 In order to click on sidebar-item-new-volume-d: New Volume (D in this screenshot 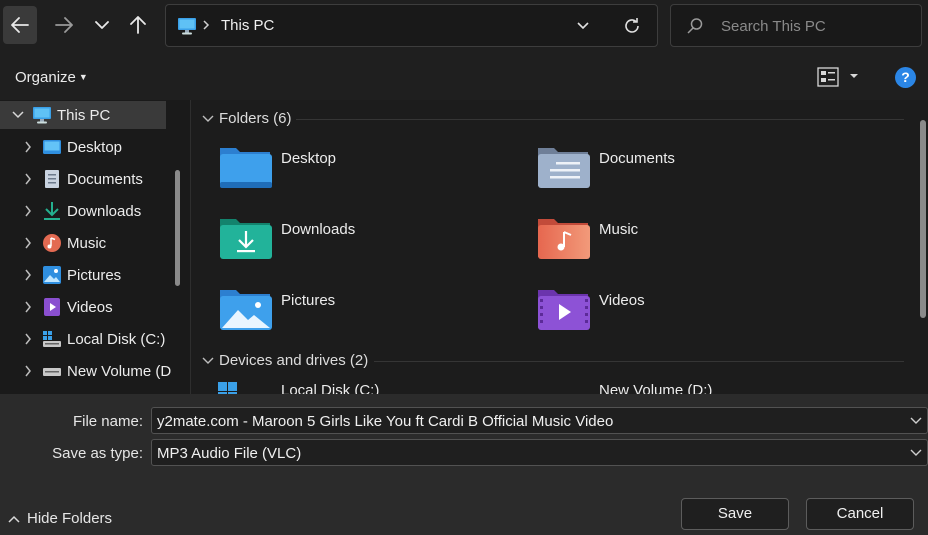, I will do `click(86, 371)`.